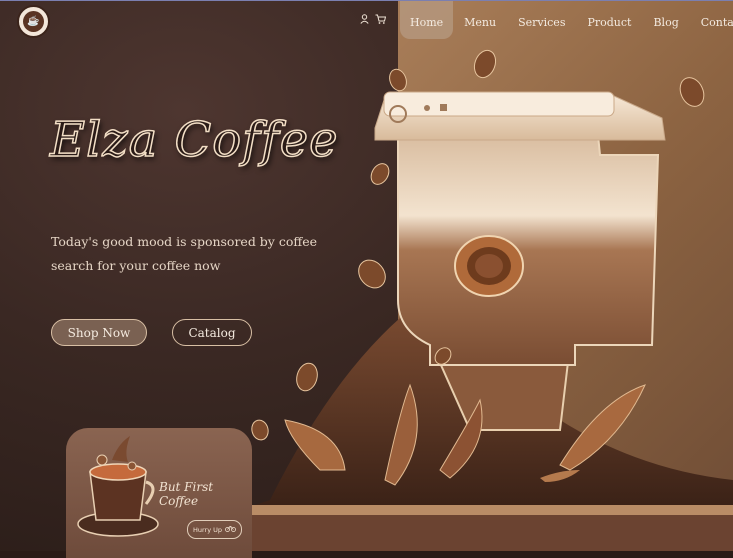  What do you see at coordinates (184, 241) in the screenshot?
I see `hero-subtitle-line1: Today's good mood is sponsored by coffee` at bounding box center [184, 241].